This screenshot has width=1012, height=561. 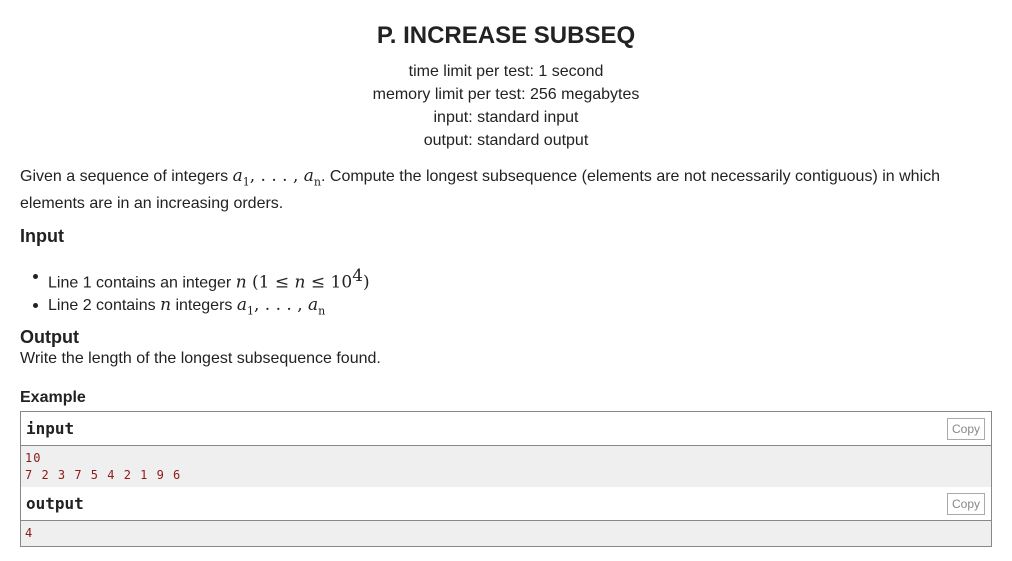 What do you see at coordinates (506, 467) in the screenshot?
I see `sample-input-content: 10 7 2 3 7 5 4 2 1 9 6` at bounding box center [506, 467].